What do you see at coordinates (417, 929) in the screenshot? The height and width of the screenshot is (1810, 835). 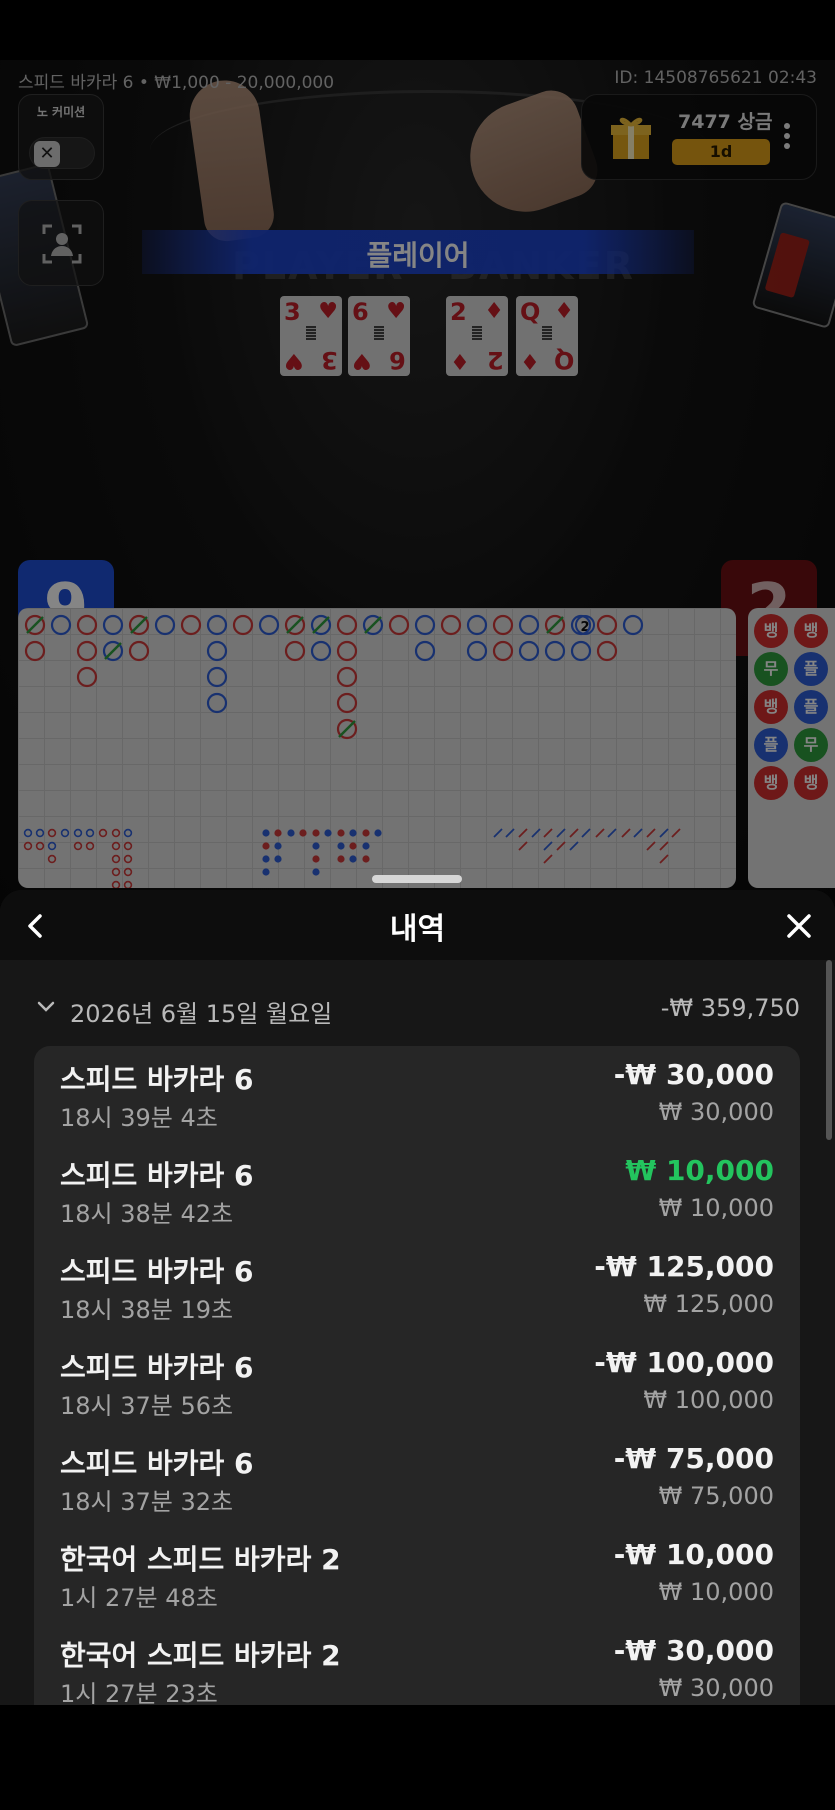 I see `sheet-title: 내역` at bounding box center [417, 929].